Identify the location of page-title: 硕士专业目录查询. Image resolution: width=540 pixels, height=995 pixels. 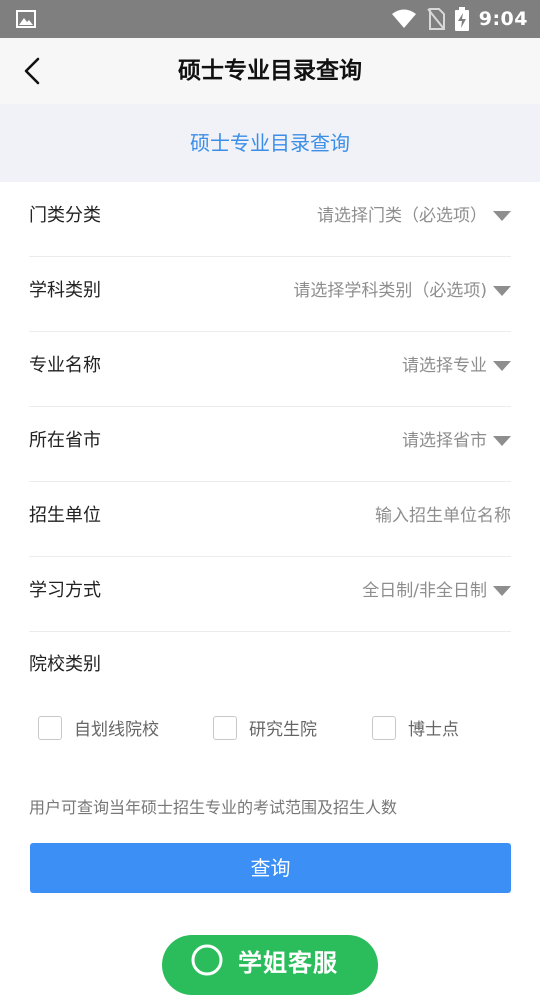
(270, 71).